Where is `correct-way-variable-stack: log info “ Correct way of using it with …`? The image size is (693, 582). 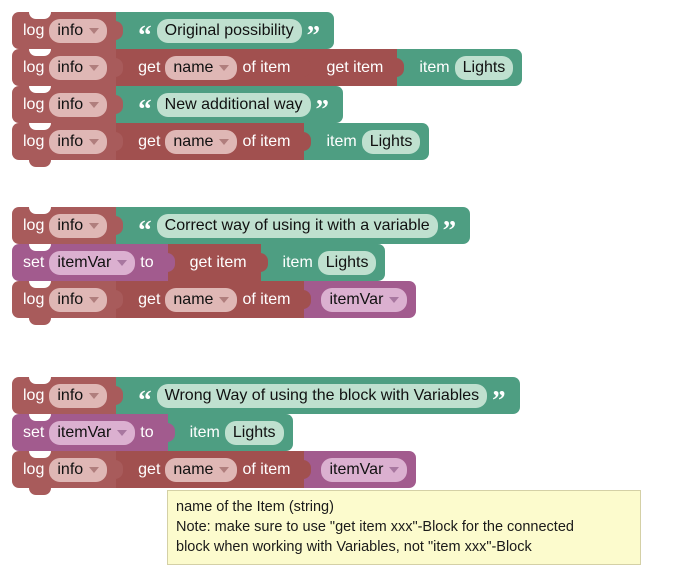 correct-way-variable-stack: log info “ Correct way of using it with … is located at coordinates (241, 266).